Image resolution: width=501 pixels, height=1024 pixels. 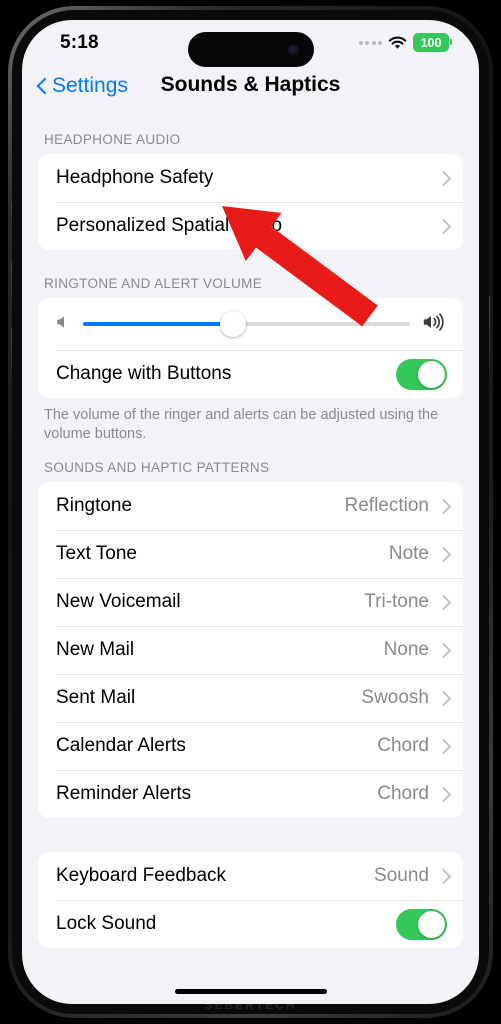 I want to click on status-indicators: 100, so click(x=405, y=42).